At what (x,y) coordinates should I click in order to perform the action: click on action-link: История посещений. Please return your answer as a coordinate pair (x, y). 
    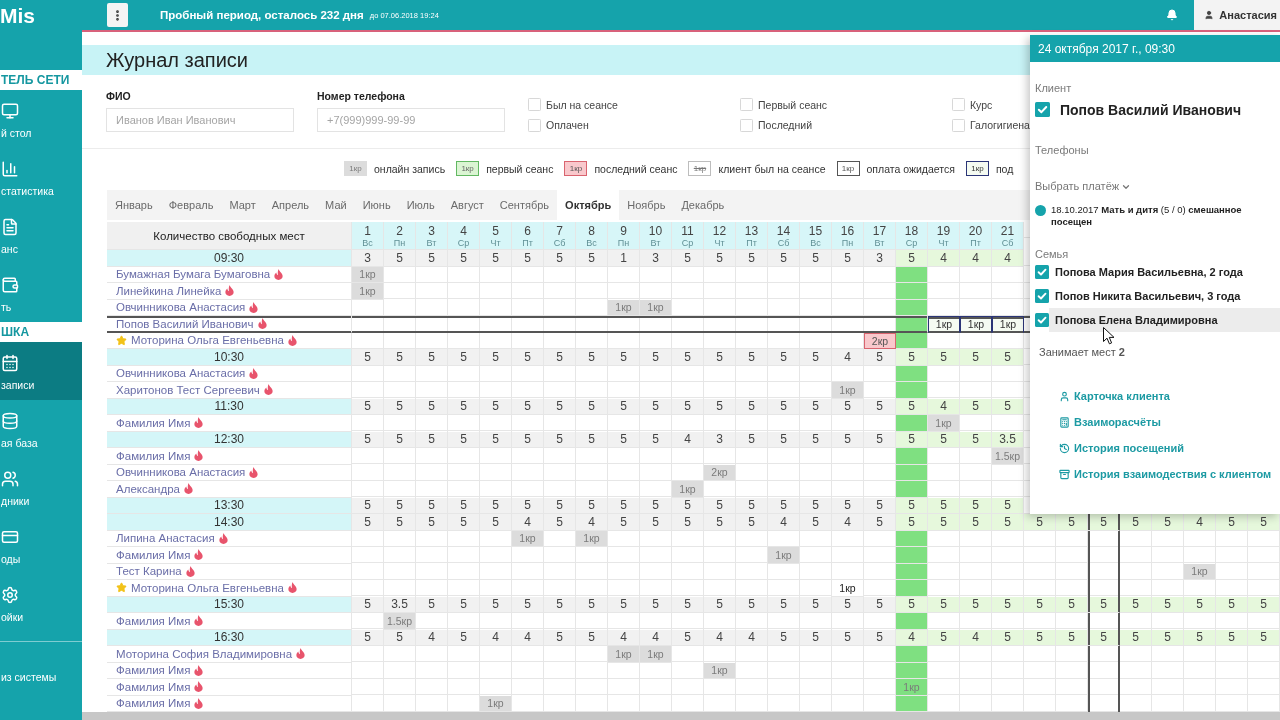
    Looking at the image, I should click on (1121, 448).